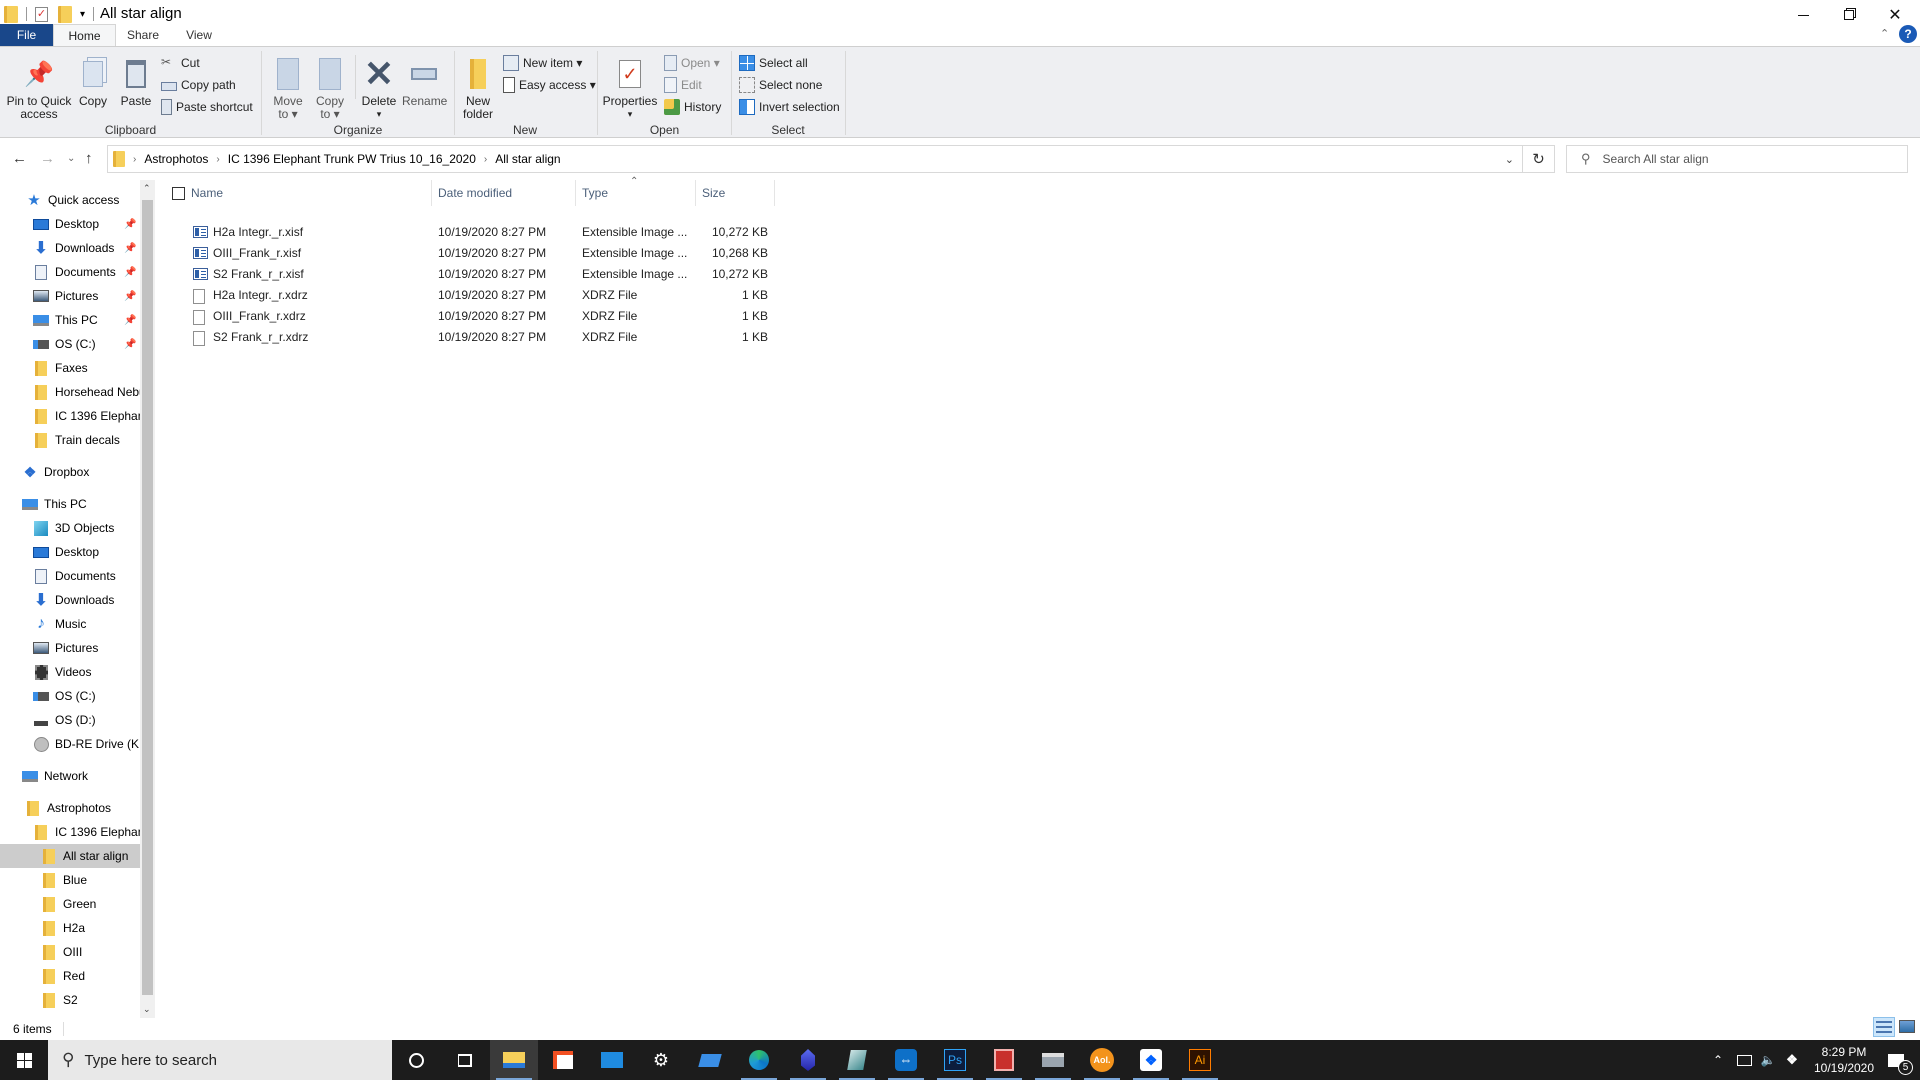  Describe the element at coordinates (89, 158) in the screenshot. I see `up-button: ↑` at that location.